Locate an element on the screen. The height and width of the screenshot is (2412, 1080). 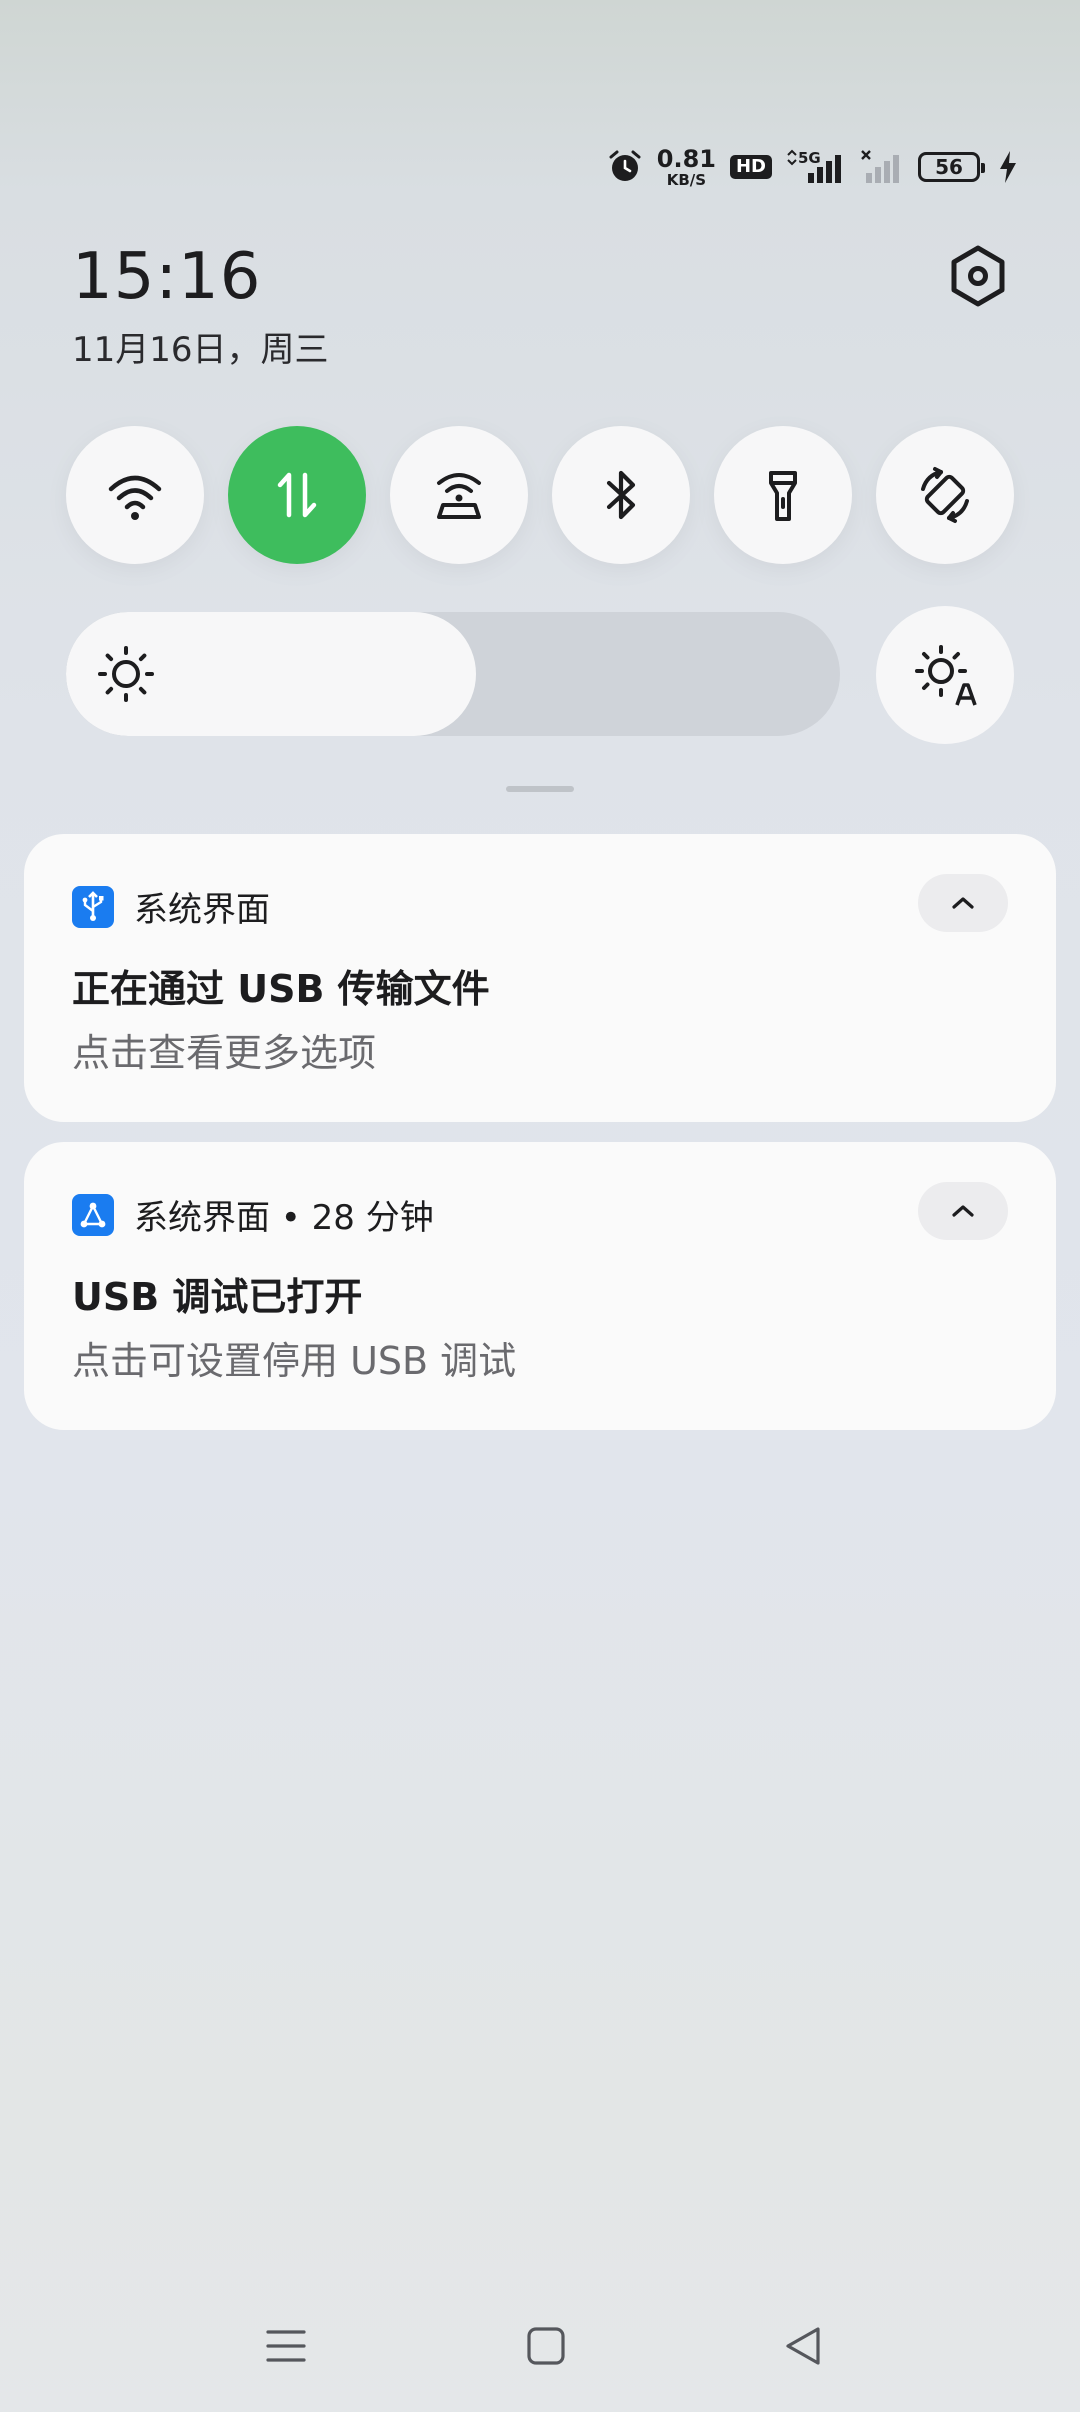
usb-icon is located at coordinates (93, 906).